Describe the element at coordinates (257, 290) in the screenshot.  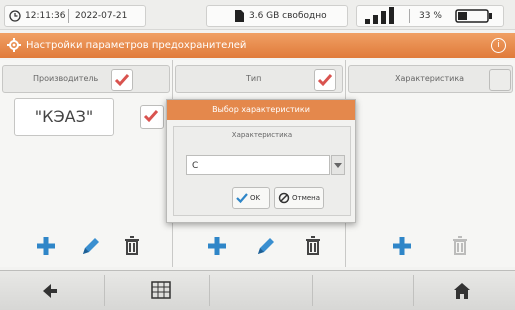
I see `bottom-nav-bar` at that location.